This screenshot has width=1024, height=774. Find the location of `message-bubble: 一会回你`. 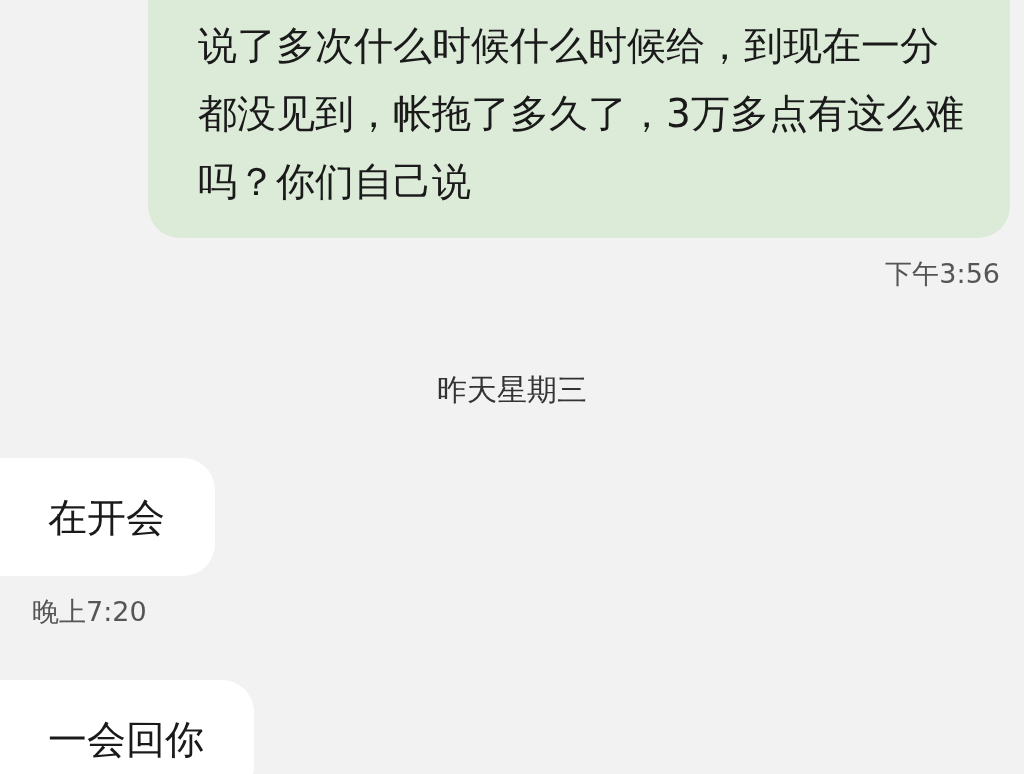

message-bubble: 一会回你 is located at coordinates (127, 727).